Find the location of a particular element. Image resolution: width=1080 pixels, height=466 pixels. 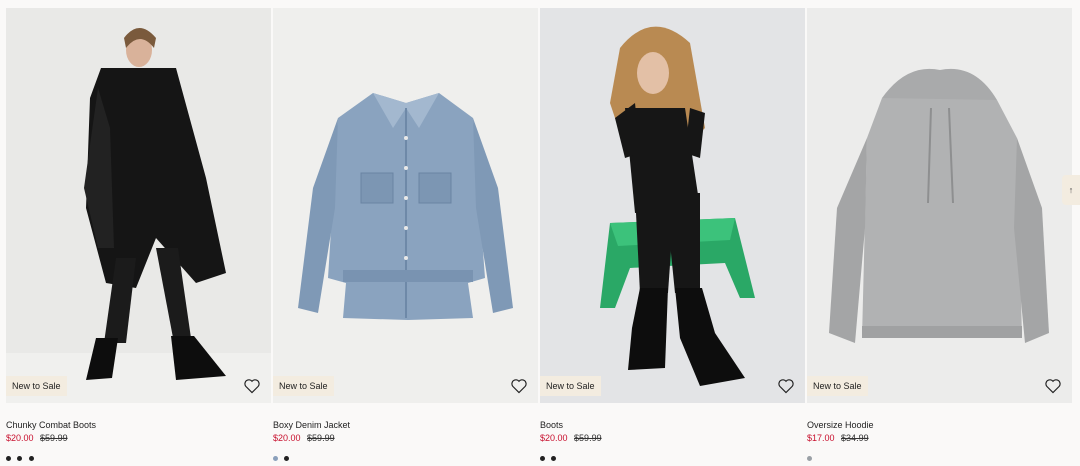

product-title: Boxy Denim Jacket is located at coordinates (311, 425).